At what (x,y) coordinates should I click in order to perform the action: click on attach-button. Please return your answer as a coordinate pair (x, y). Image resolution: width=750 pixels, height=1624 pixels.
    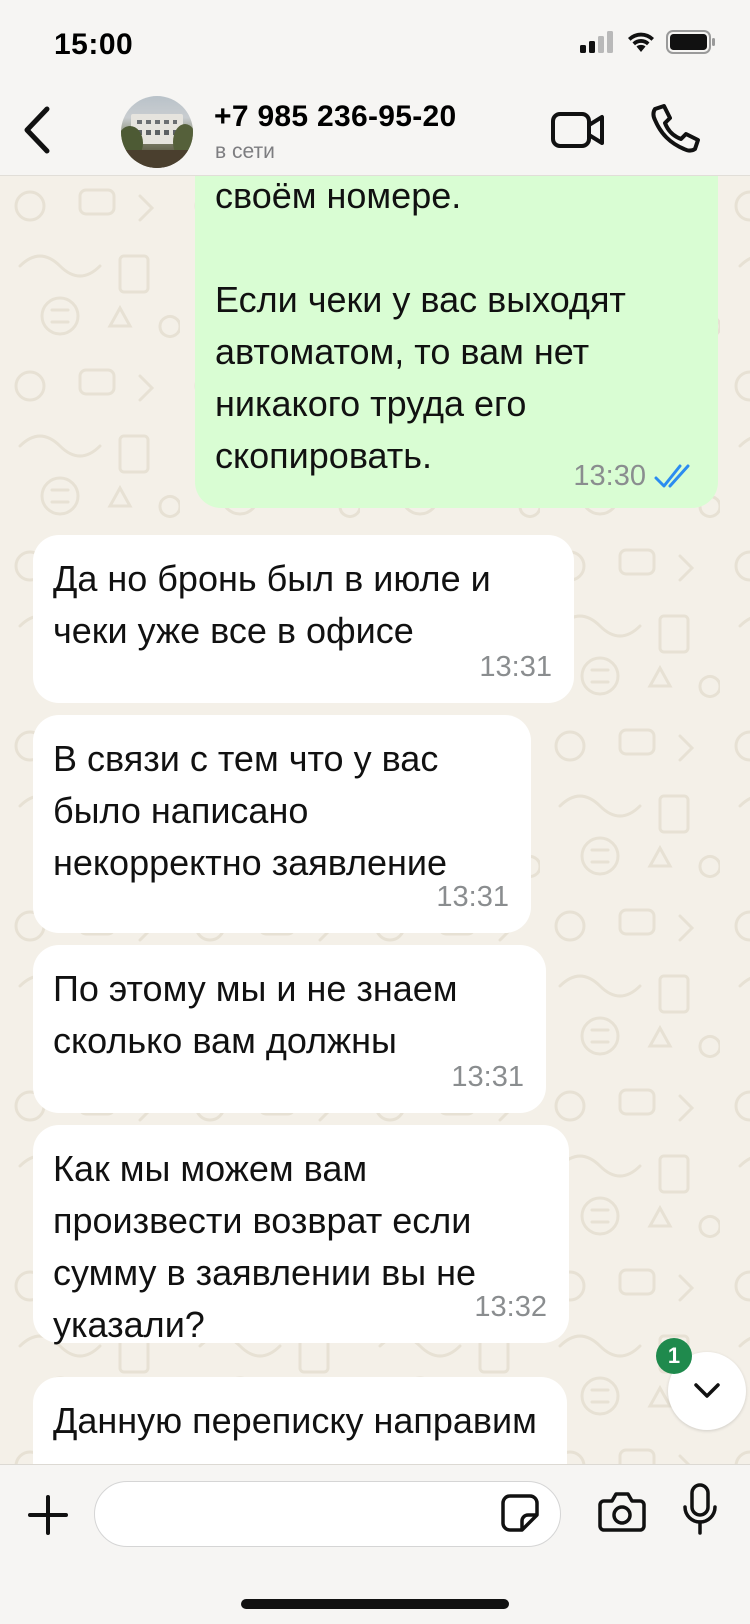
    Looking at the image, I should click on (48, 1515).